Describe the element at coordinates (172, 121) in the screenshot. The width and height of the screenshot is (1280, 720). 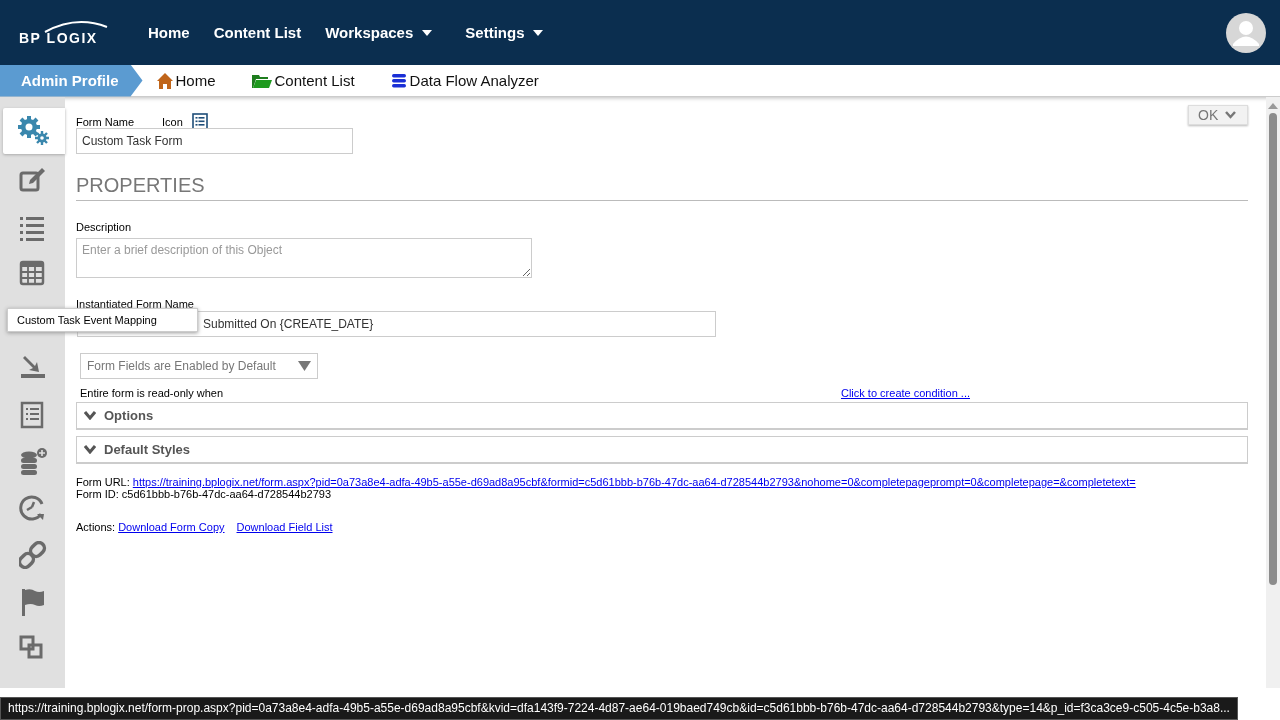
I see `field-label: Icon` at that location.